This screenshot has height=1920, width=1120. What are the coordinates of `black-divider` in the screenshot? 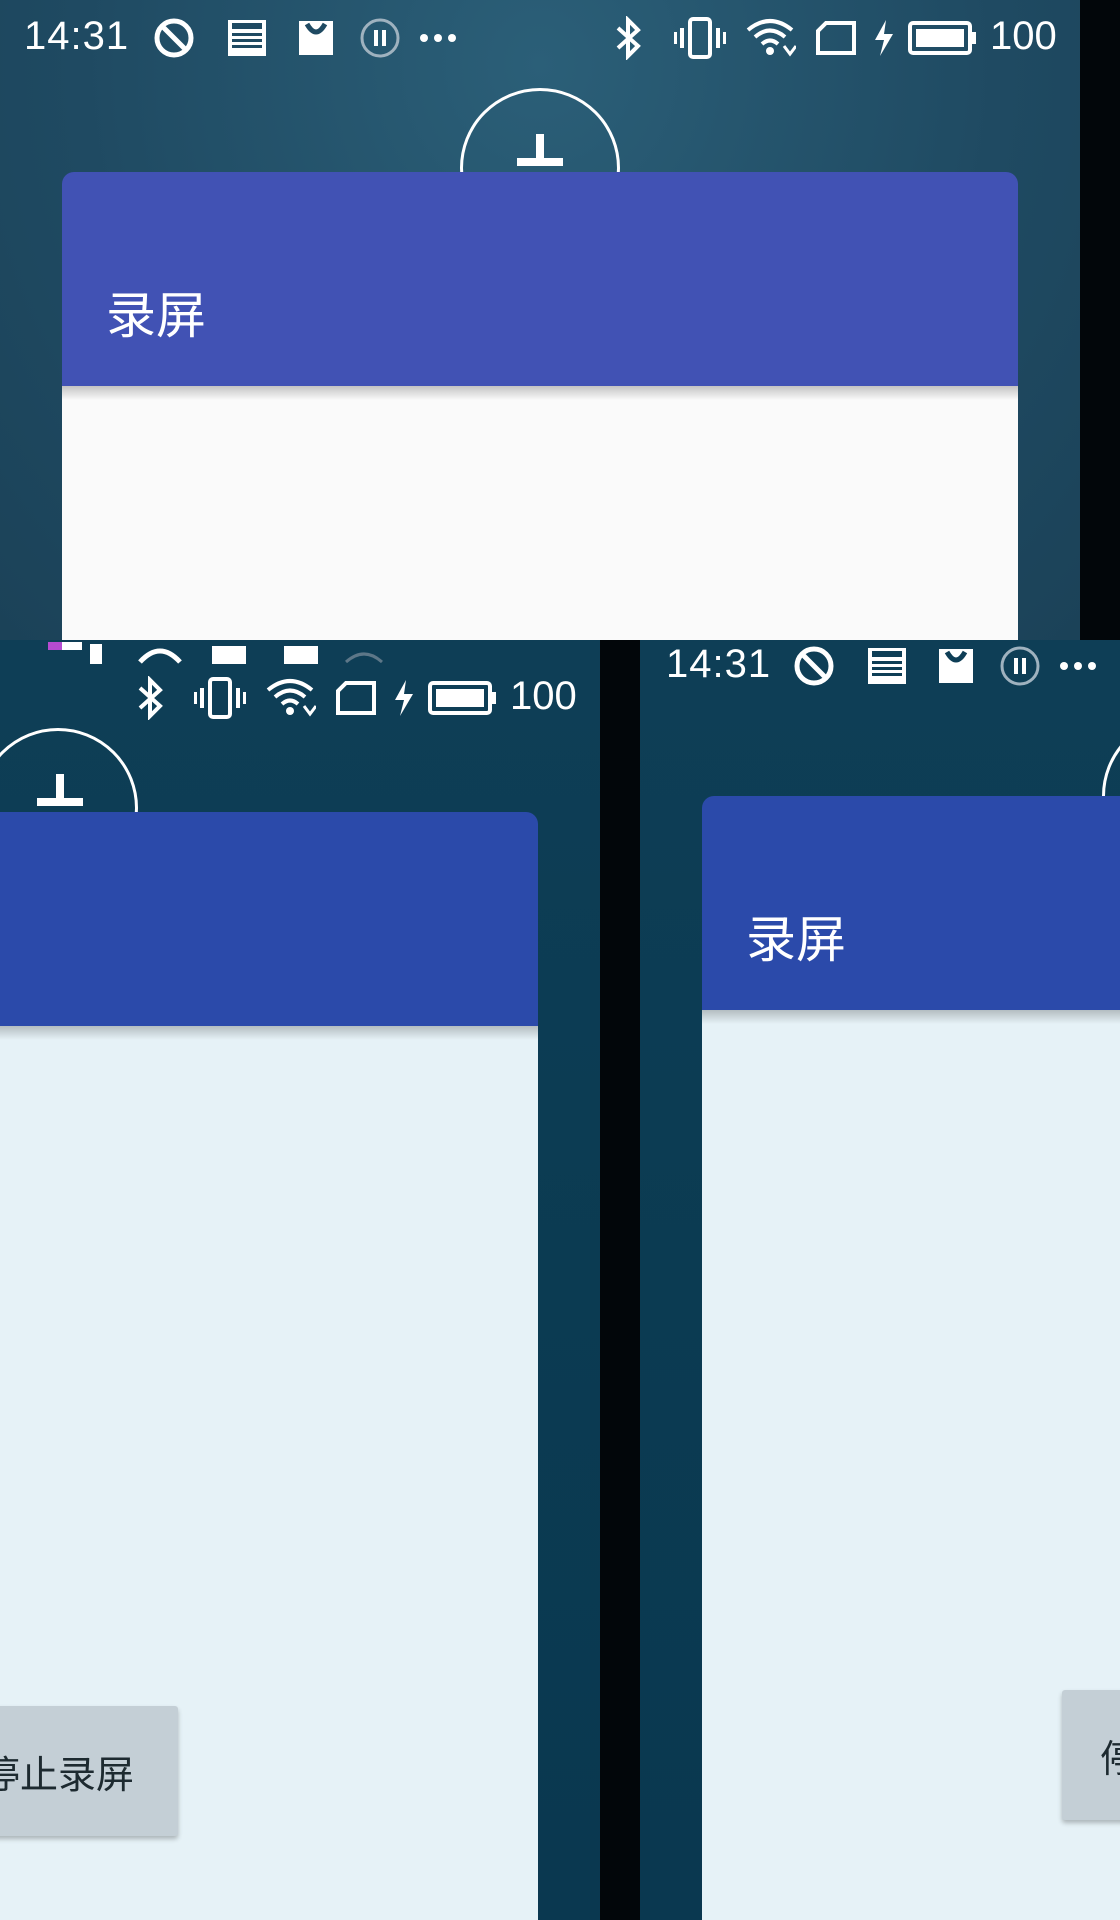 It's located at (620, 1280).